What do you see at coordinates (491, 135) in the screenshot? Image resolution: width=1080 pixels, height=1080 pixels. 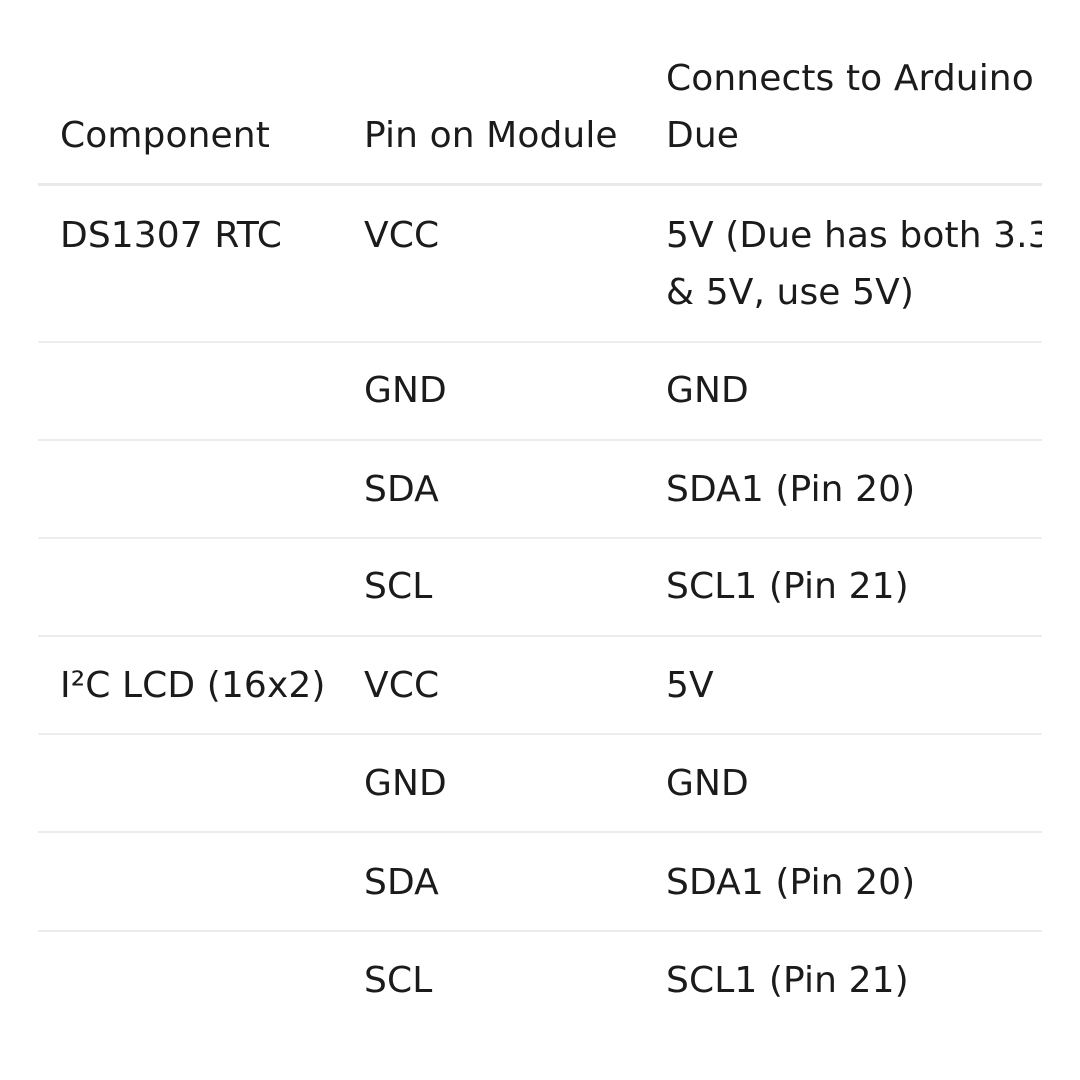 I see `header-pin-on-module: Pin on Module` at bounding box center [491, 135].